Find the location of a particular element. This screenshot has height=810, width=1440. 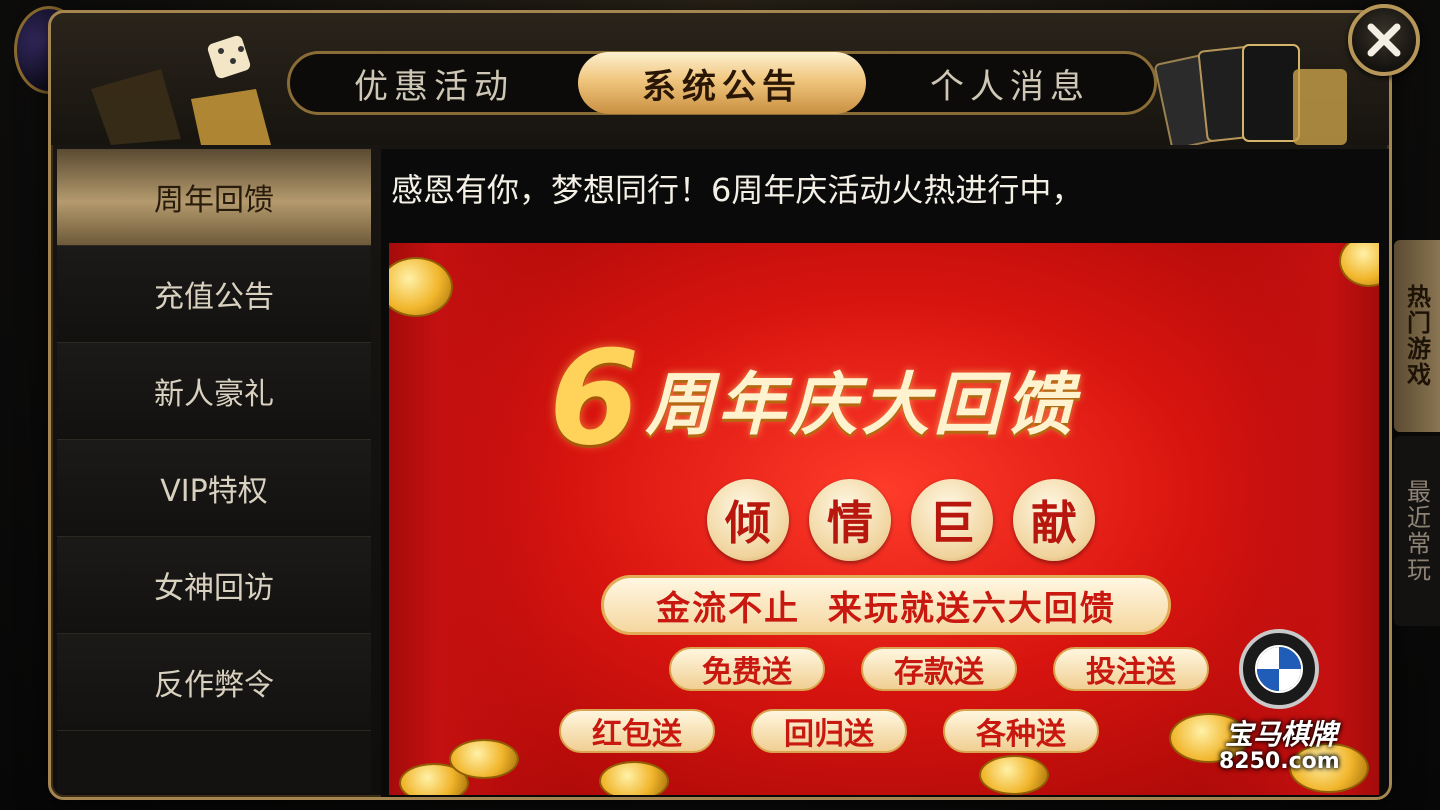

sidebar-item-anti-cheat: 反作弊令 is located at coordinates (214, 682).